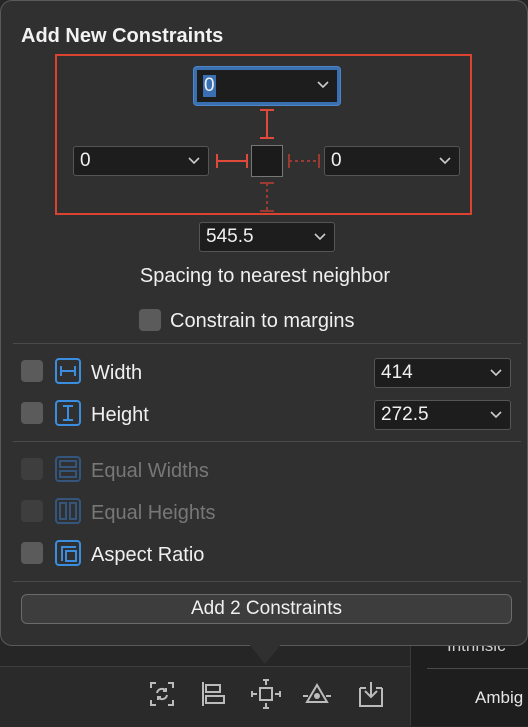 This screenshot has width=528, height=727. I want to click on right-spacing-value: 0, so click(336, 160).